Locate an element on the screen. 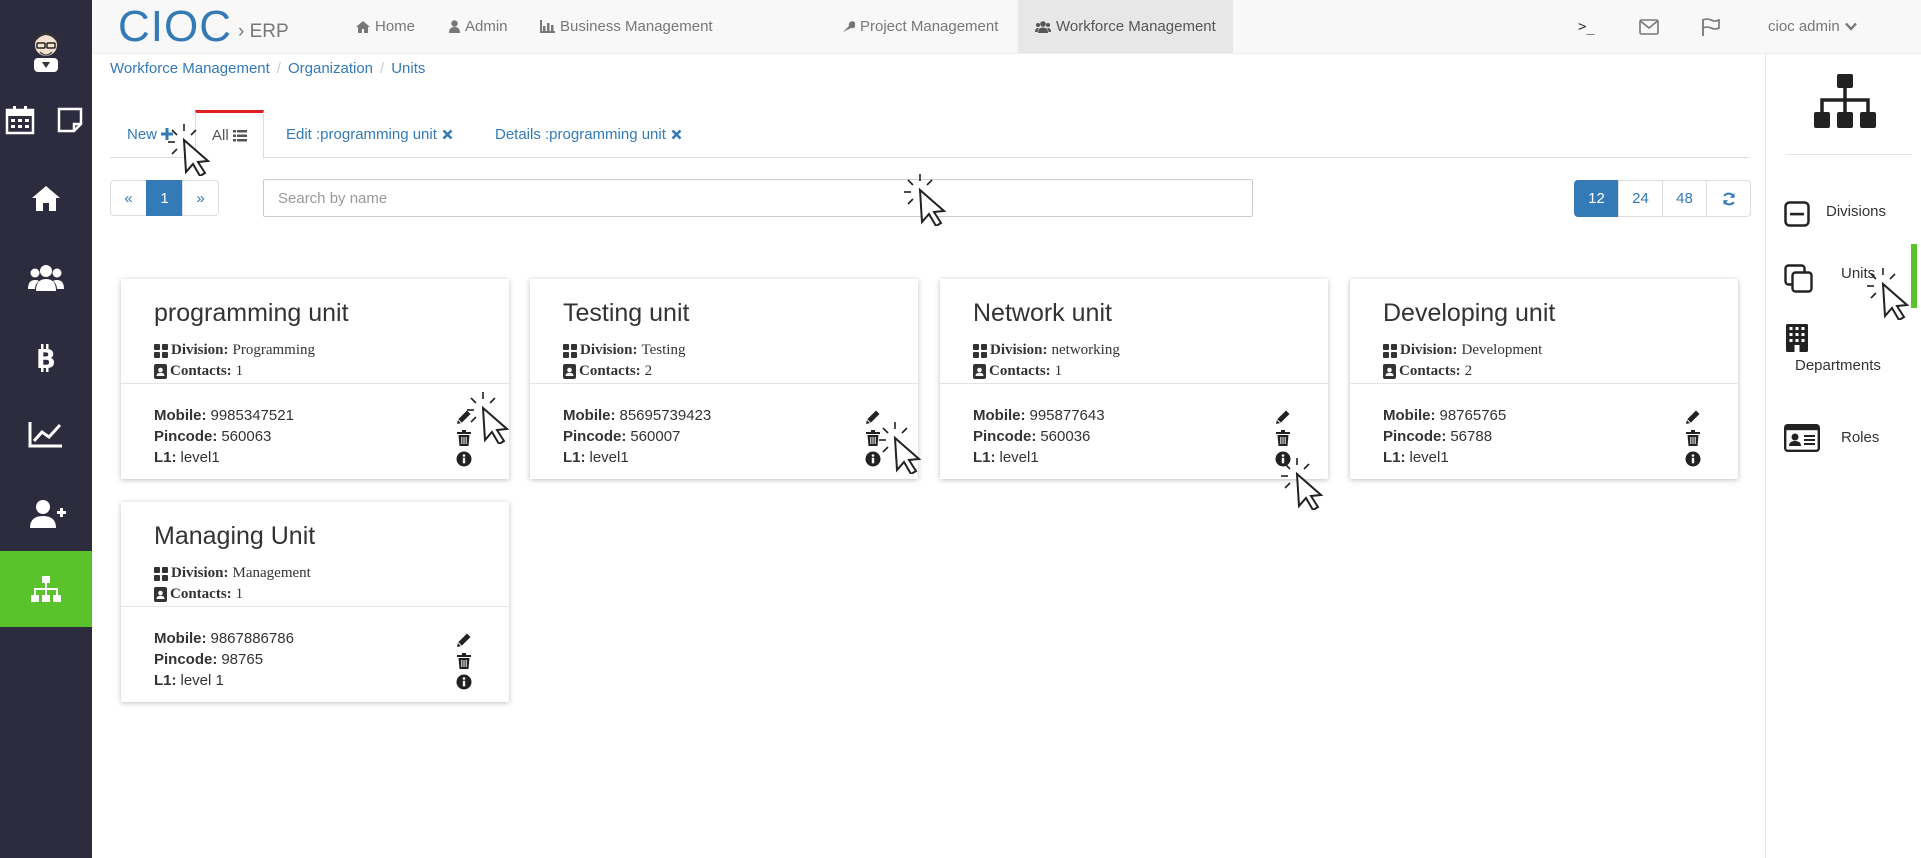  unit-name: programming unit is located at coordinates (251, 313).